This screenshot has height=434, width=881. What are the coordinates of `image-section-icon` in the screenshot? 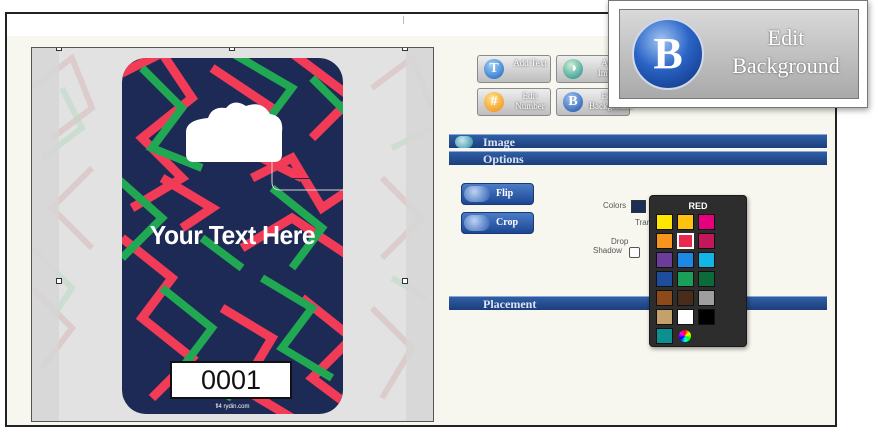 It's located at (464, 142).